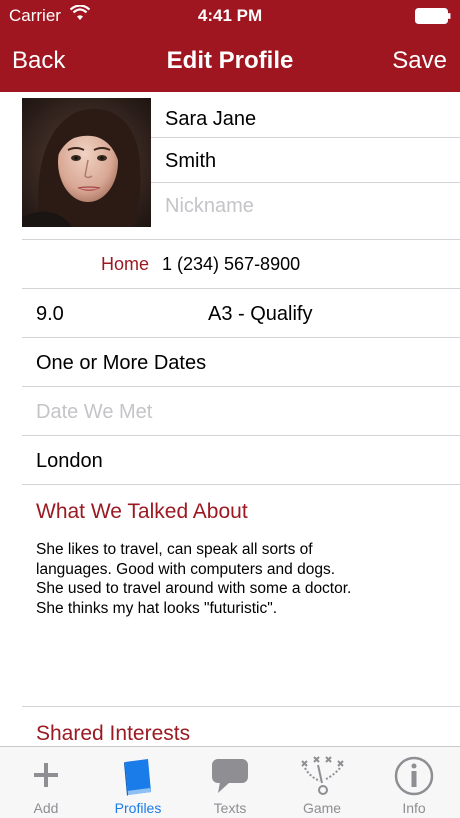 This screenshot has height=818, width=460. I want to click on profile-photo, so click(86, 162).